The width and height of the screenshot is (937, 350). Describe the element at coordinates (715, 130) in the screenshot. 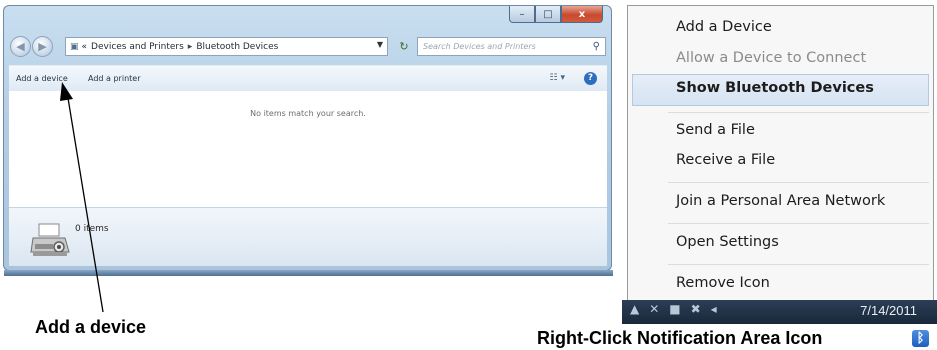

I see `menu-item-send-file: Send a File` at that location.